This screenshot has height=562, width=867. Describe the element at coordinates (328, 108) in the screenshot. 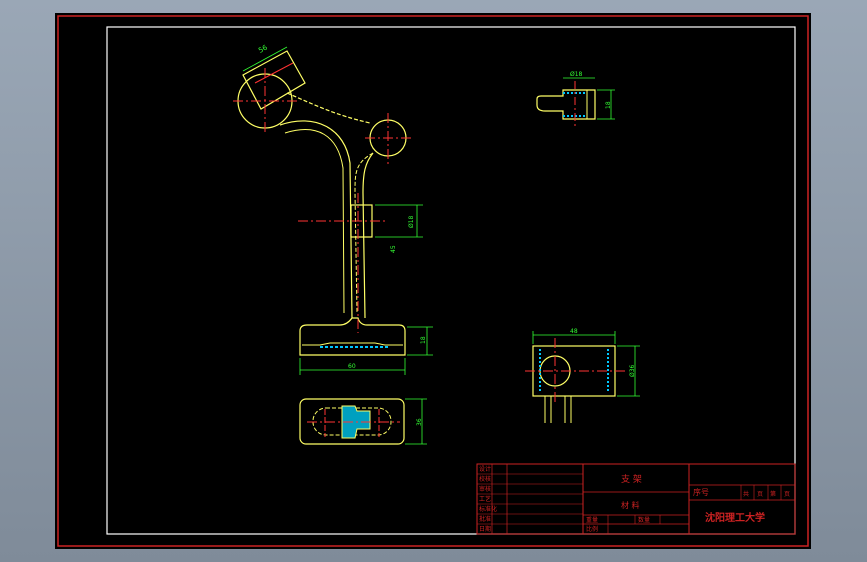

I see `arm-upper-edge` at that location.